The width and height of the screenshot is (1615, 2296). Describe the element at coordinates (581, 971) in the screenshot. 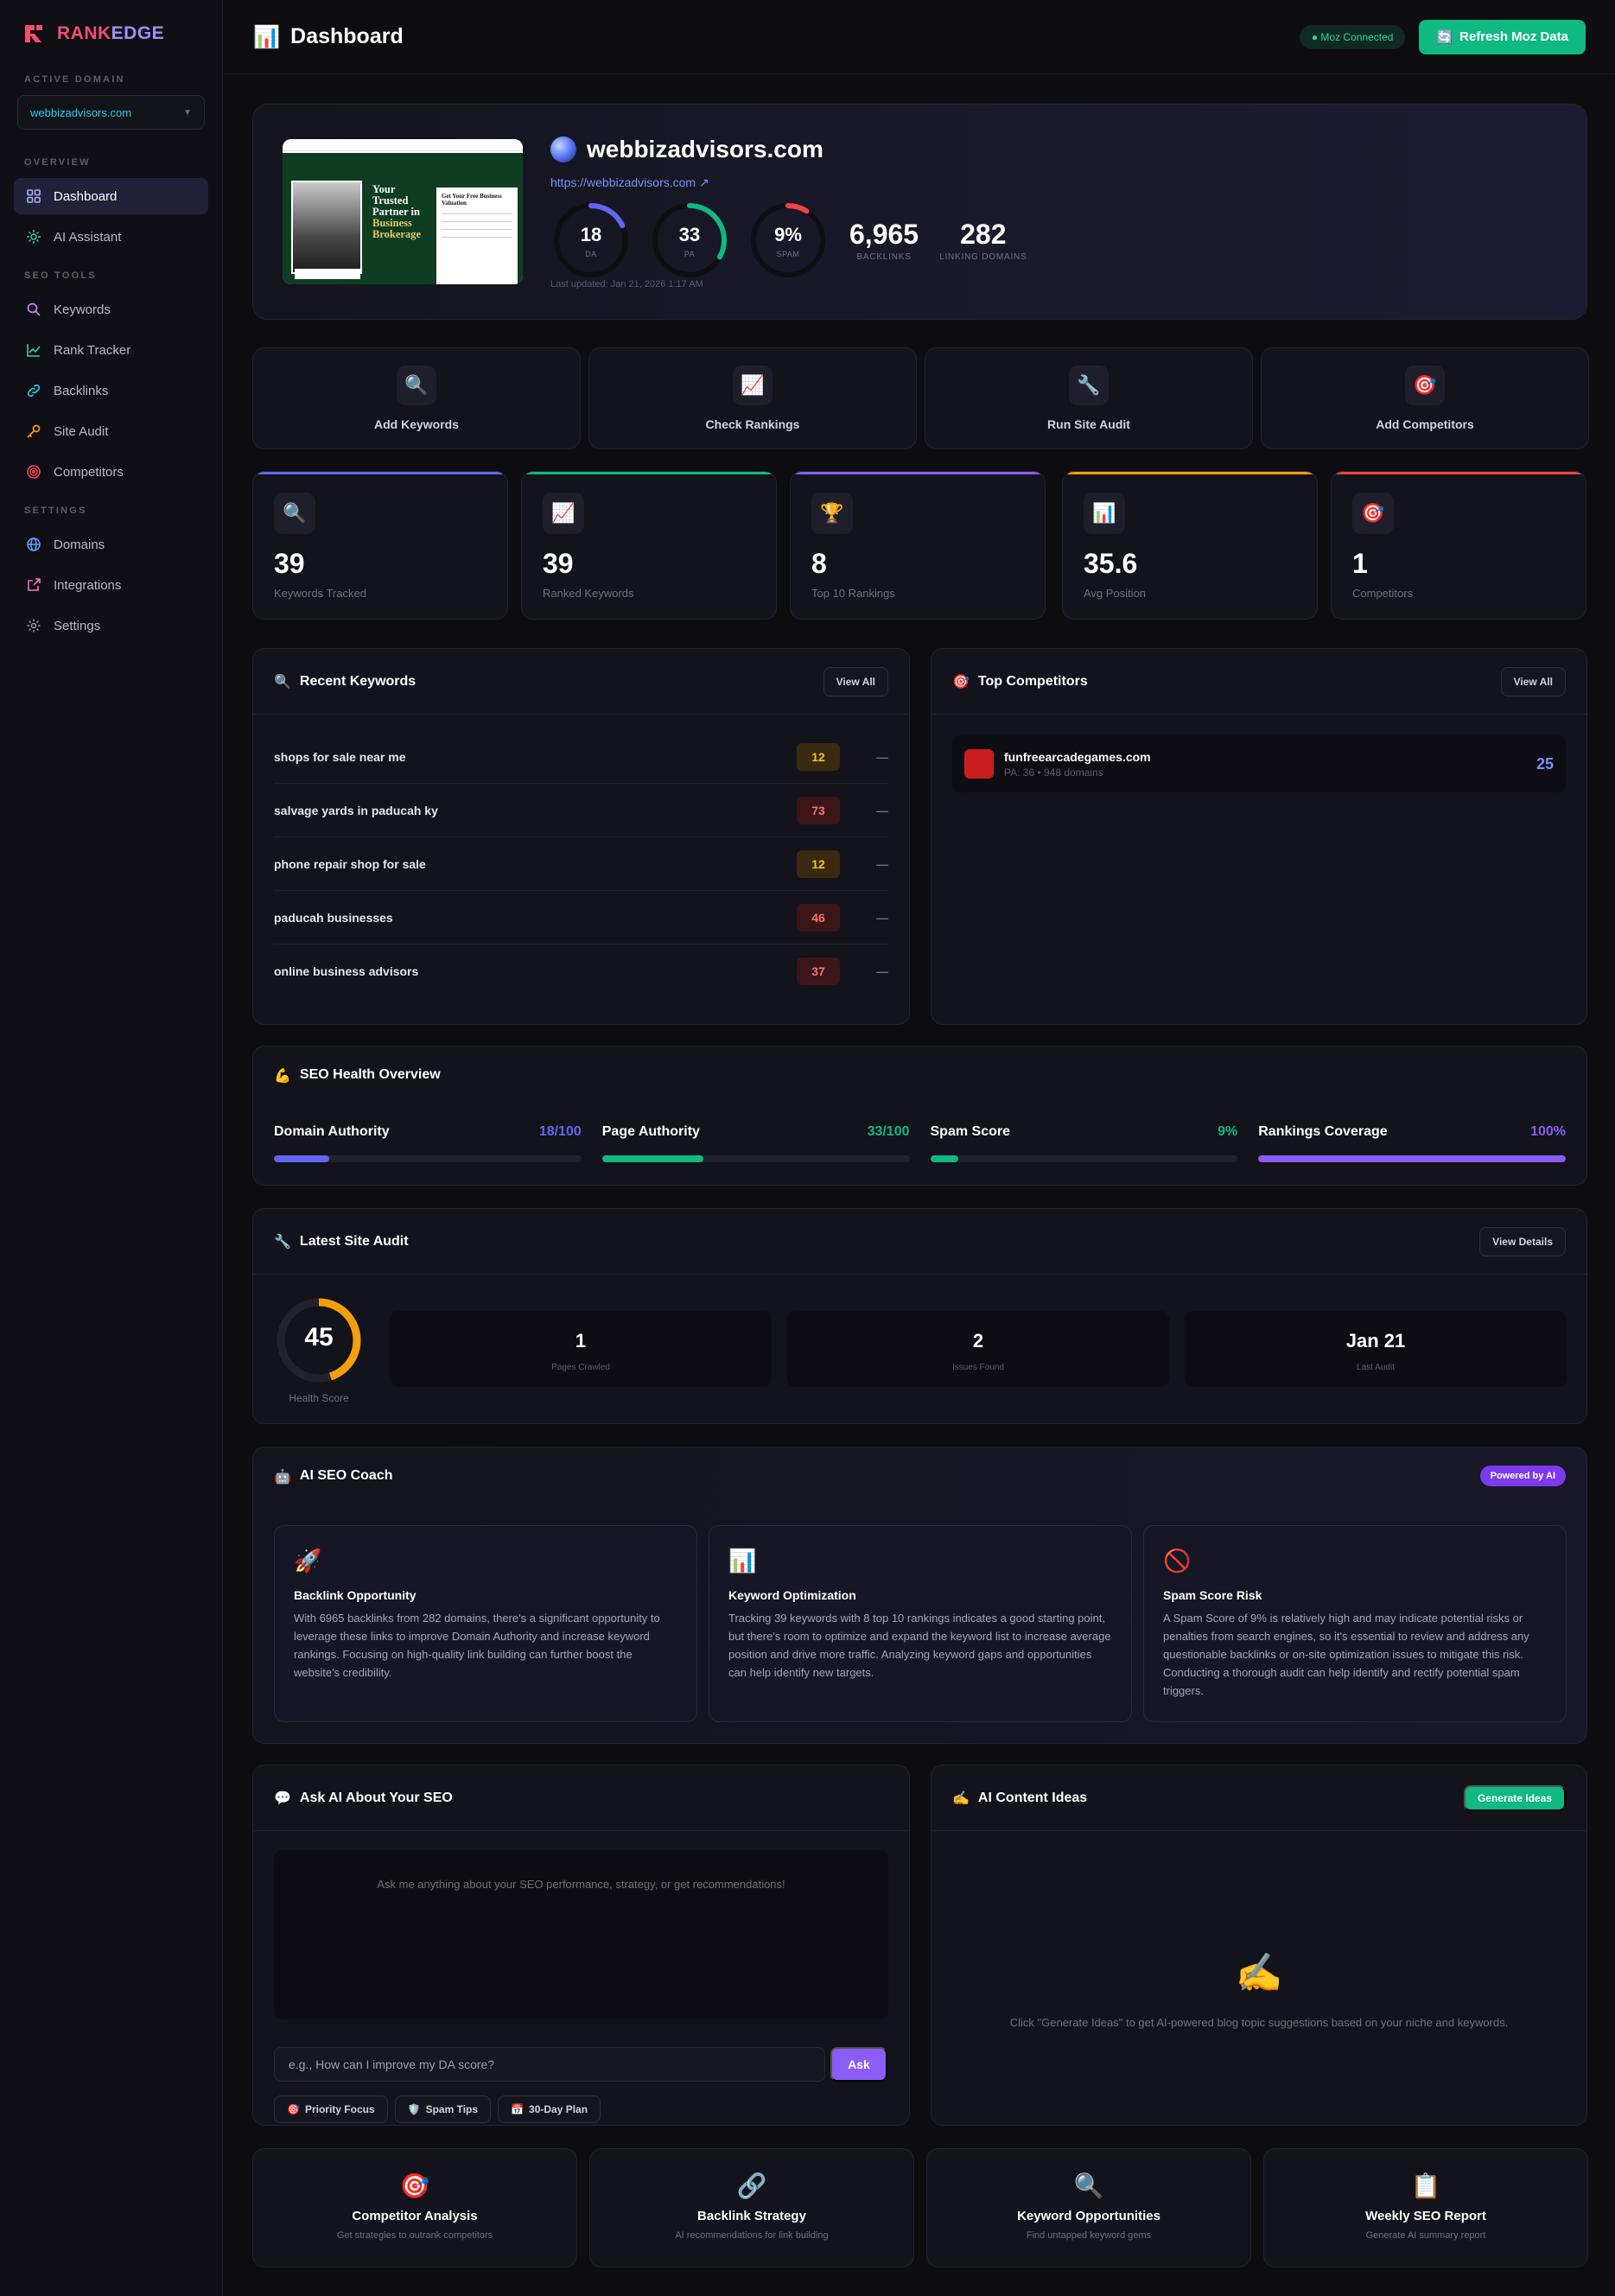

I see `keyword-row: online business advisors 37 —` at that location.